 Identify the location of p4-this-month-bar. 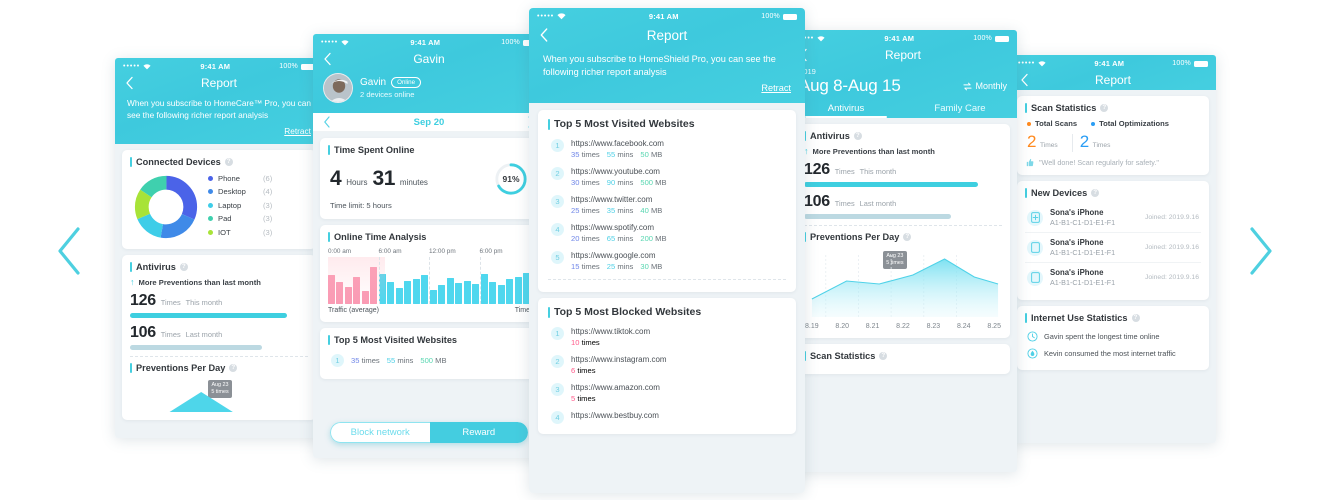
(891, 184).